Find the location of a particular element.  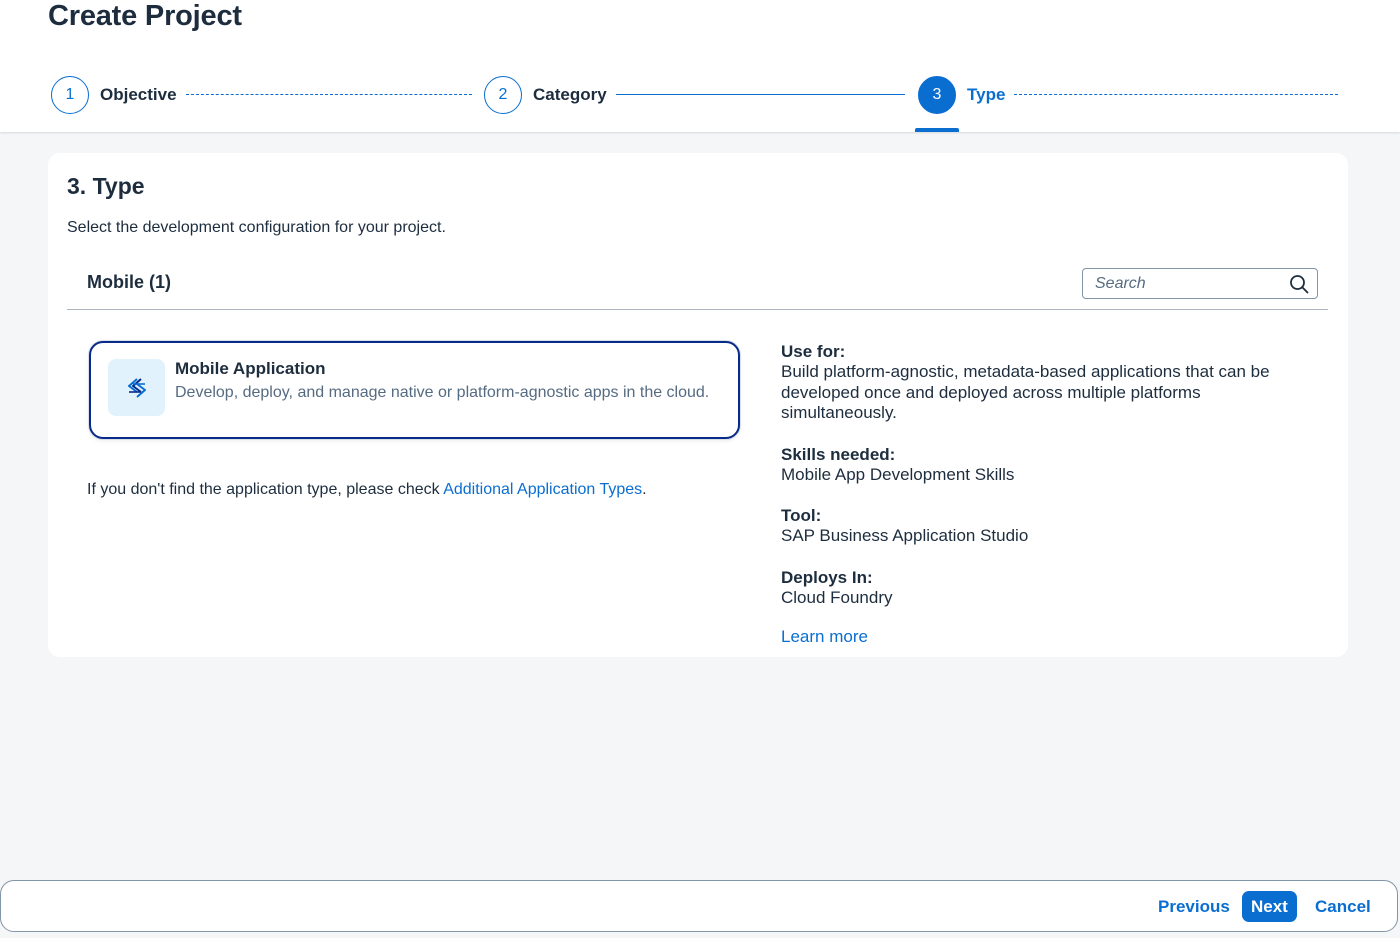

step-type: 3 Type is located at coordinates (961, 95).